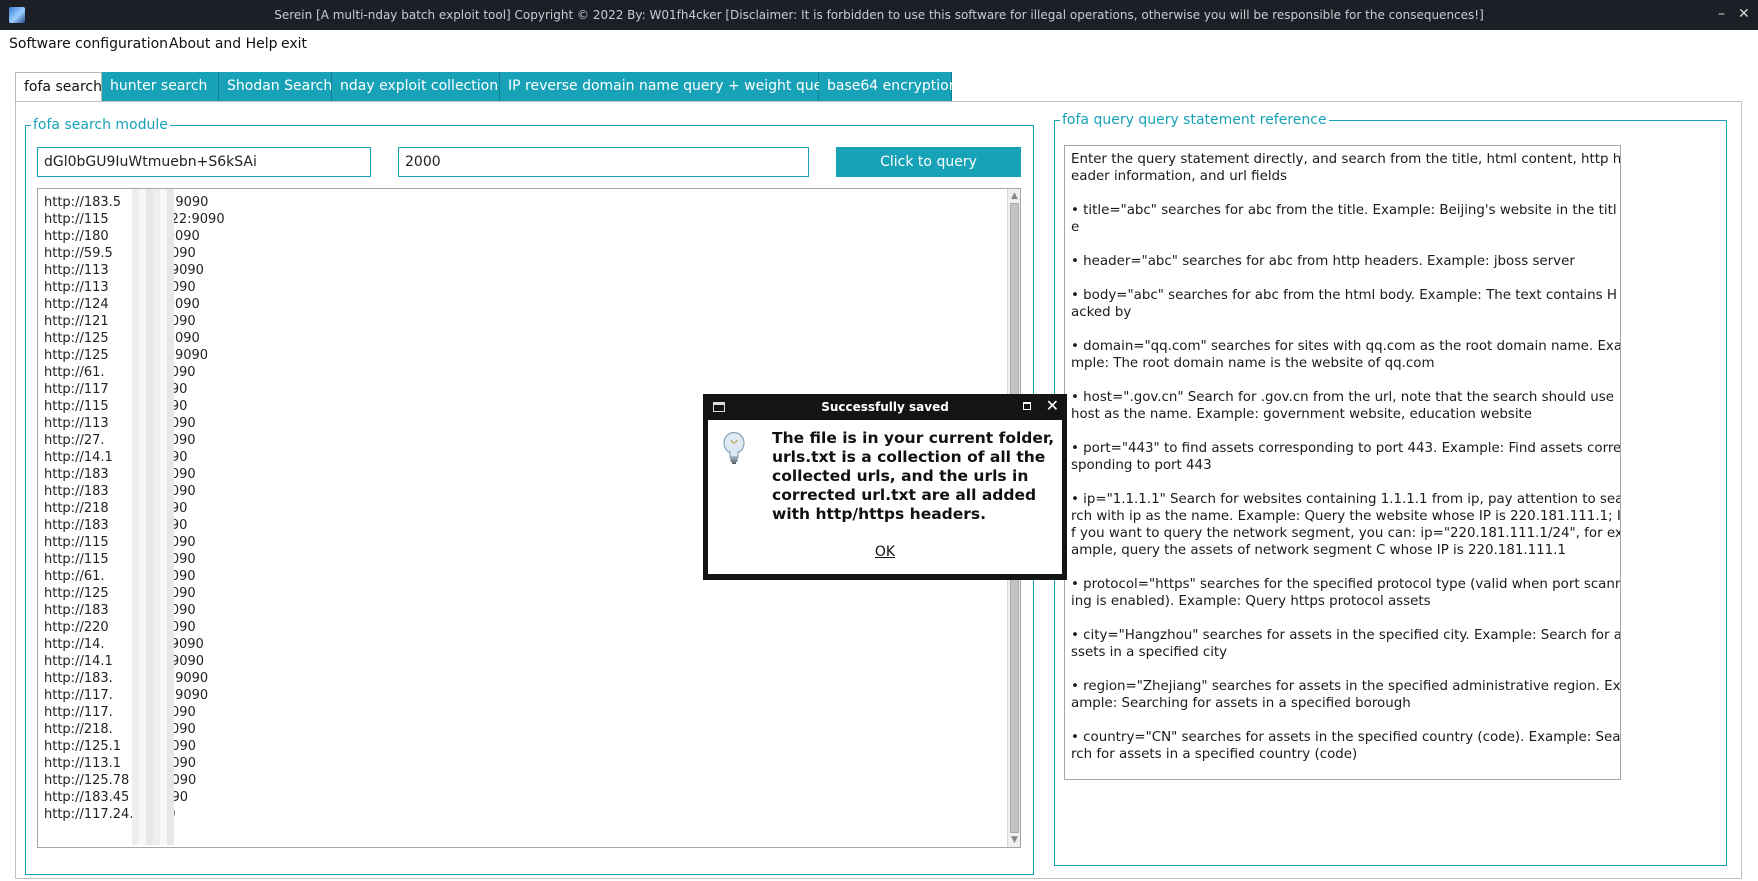 The width and height of the screenshot is (1758, 881). What do you see at coordinates (76, 304) in the screenshot?
I see `url-visible-prefix: http://124` at bounding box center [76, 304].